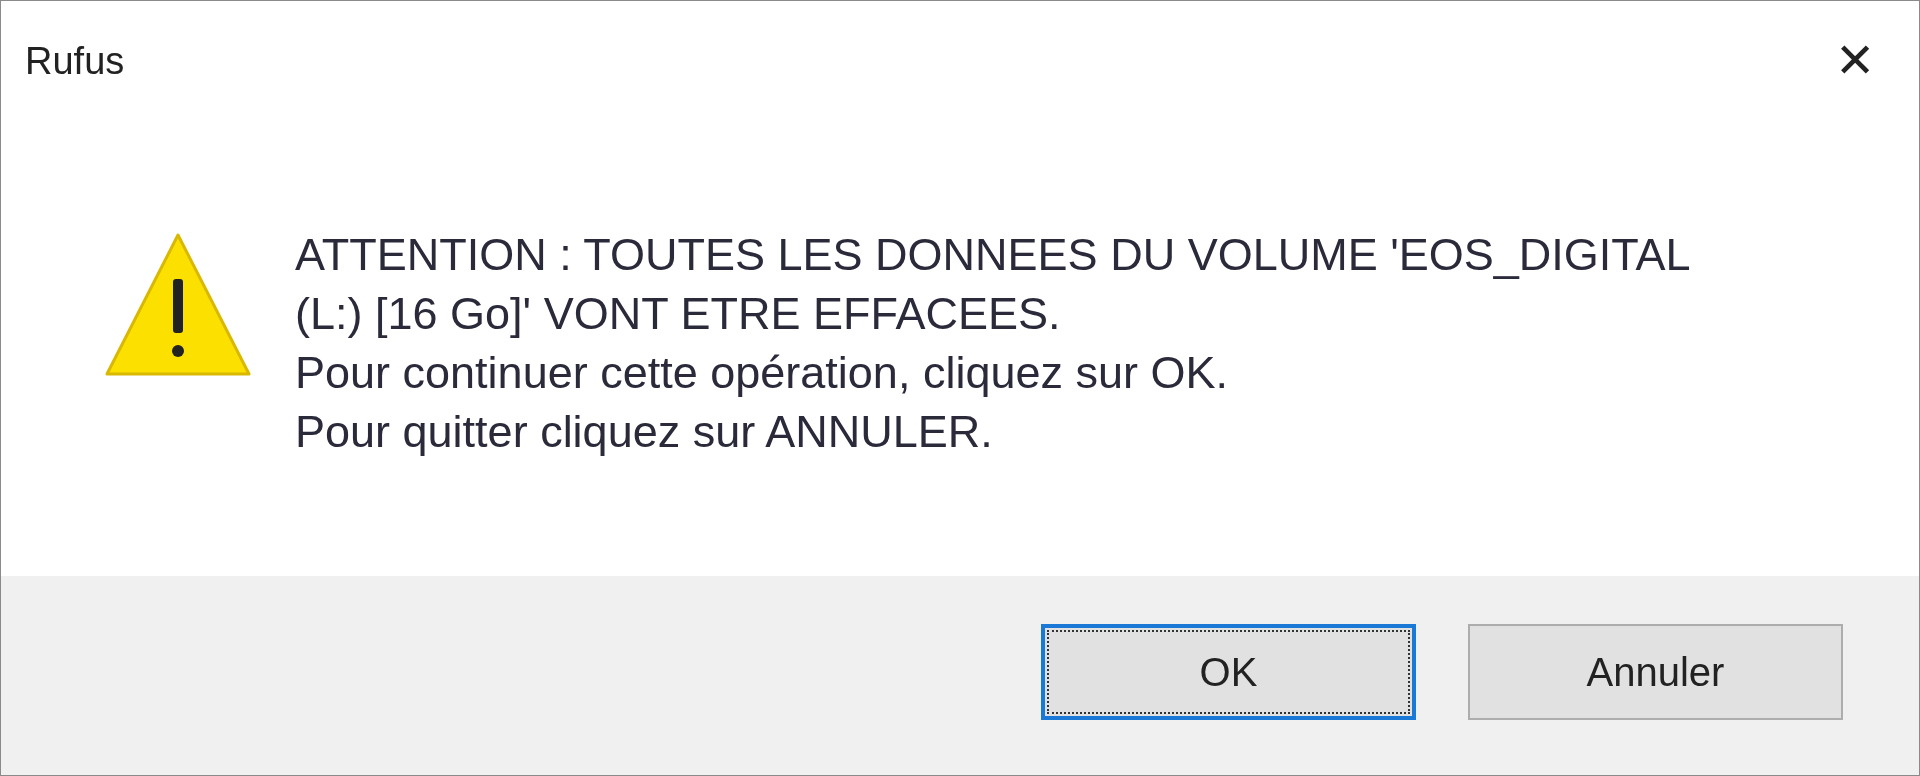 The image size is (1920, 776). I want to click on window-title: Rufus, so click(75, 61).